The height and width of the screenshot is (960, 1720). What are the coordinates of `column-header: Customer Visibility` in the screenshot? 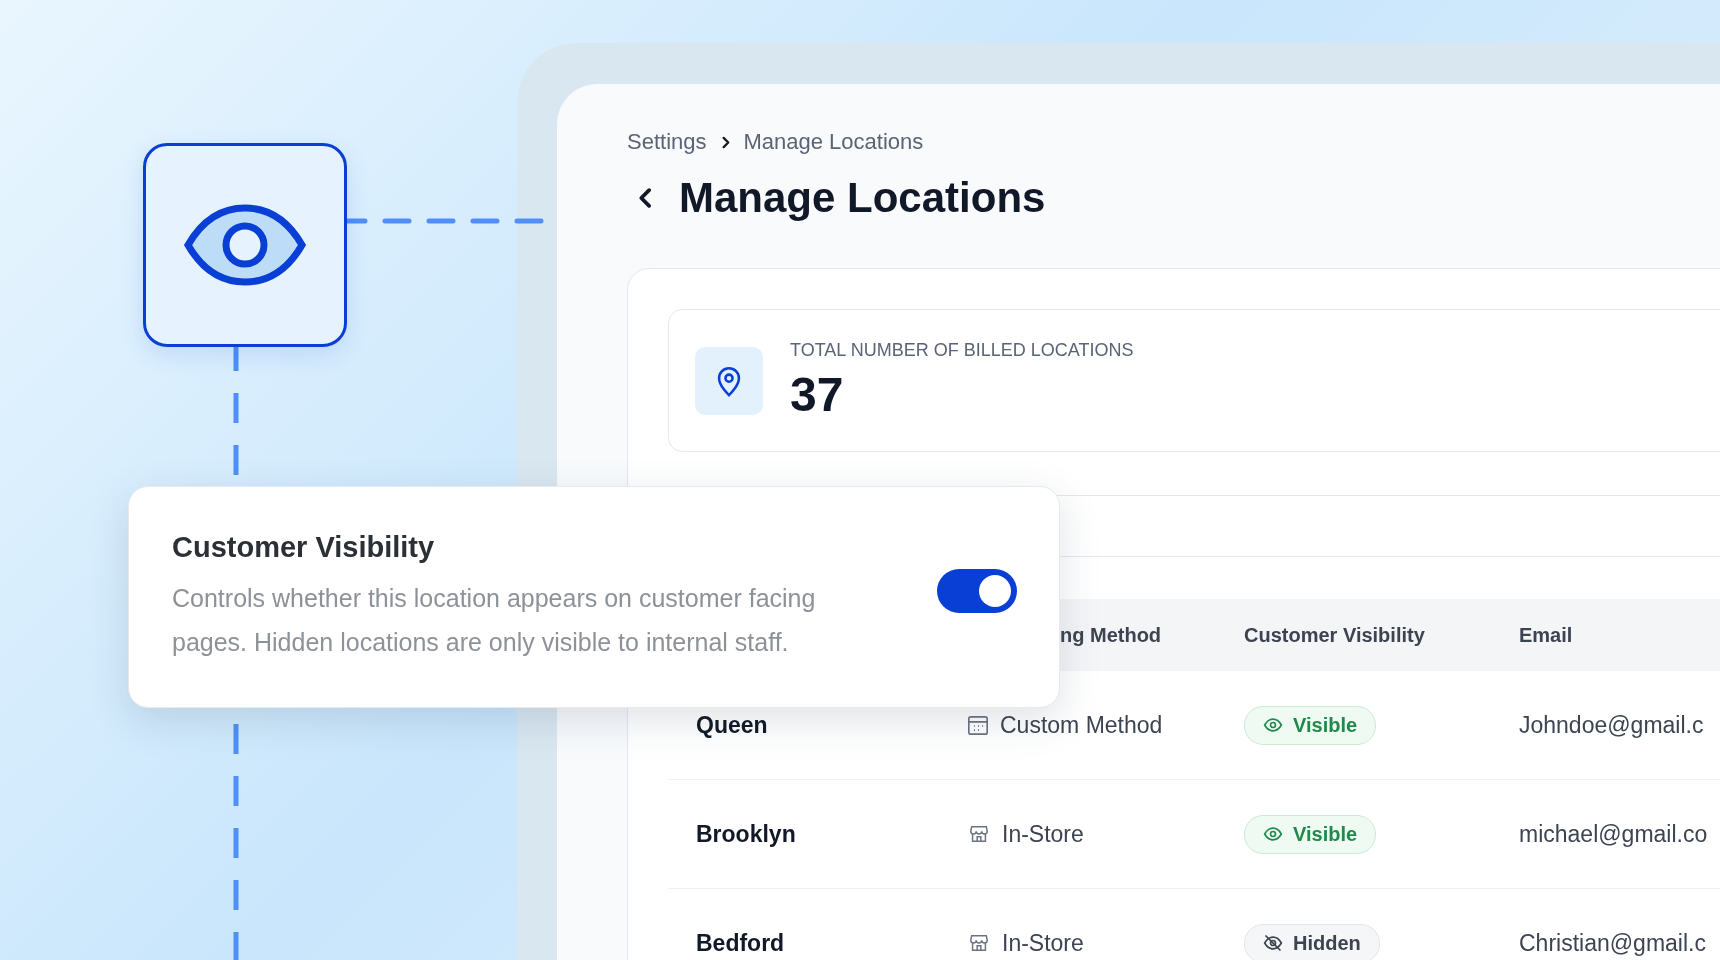 It's located at (1334, 635).